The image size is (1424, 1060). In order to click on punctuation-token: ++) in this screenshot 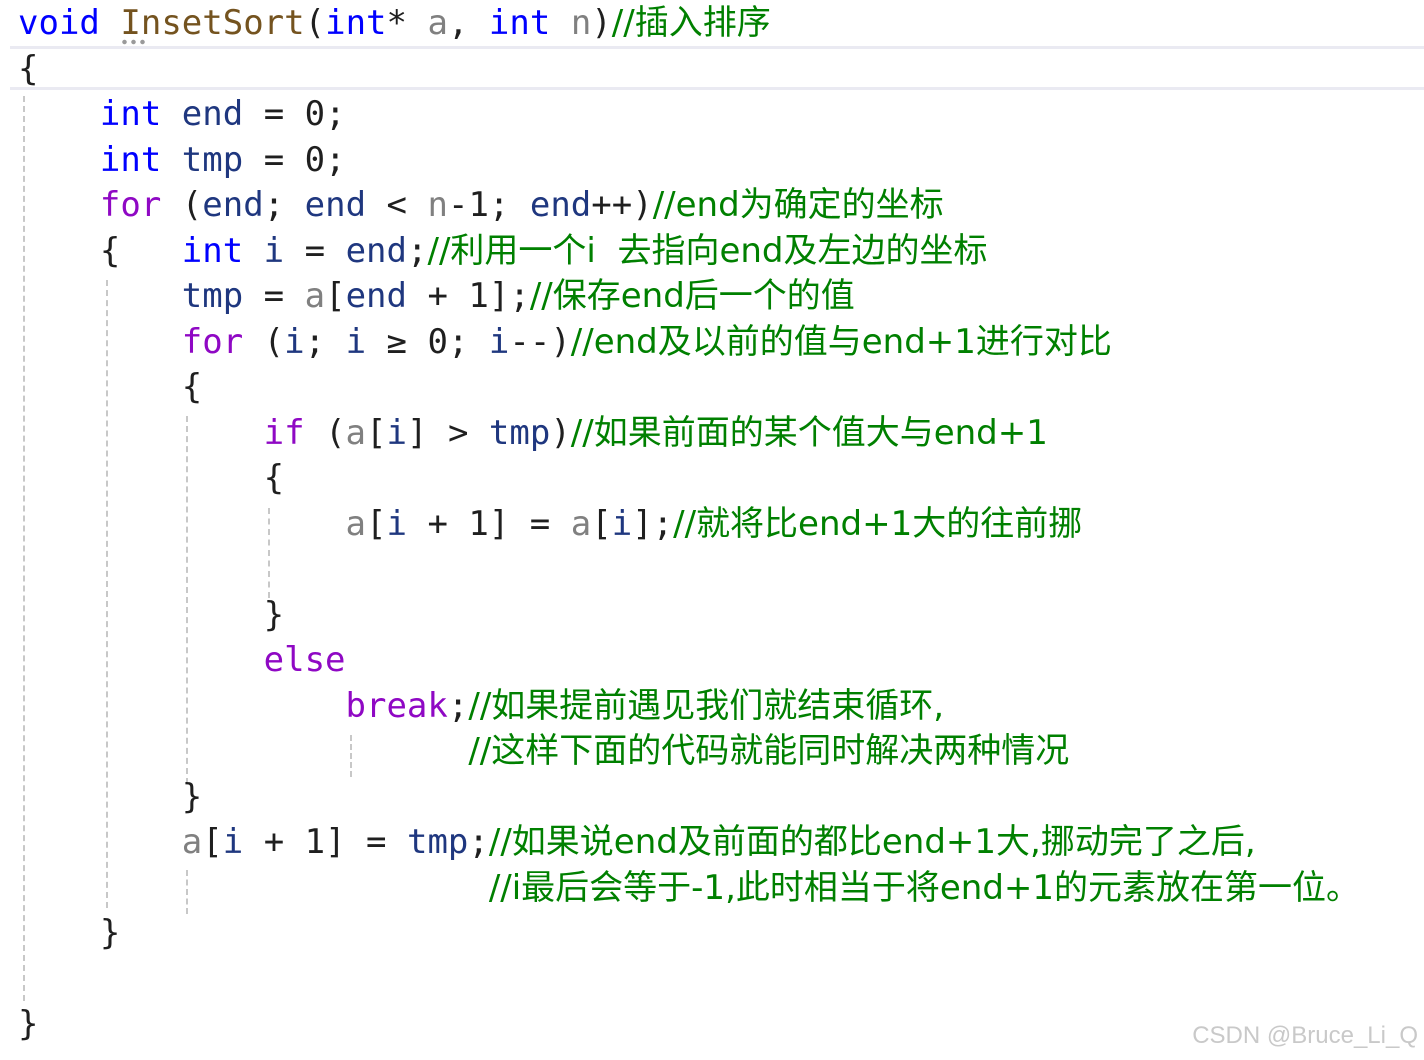, I will do `click(622, 205)`.